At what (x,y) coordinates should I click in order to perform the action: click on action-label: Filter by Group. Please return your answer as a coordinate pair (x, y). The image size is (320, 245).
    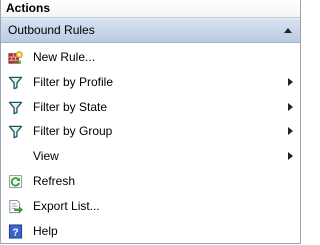
    Looking at the image, I should click on (73, 131).